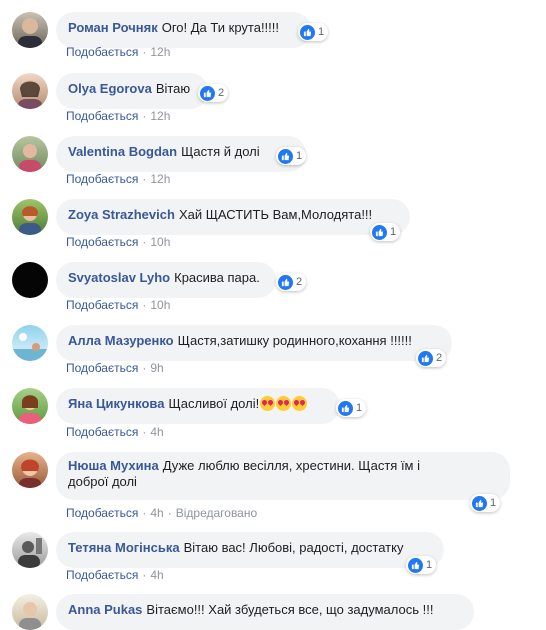  Describe the element at coordinates (116, 403) in the screenshot. I see `comment-author: Яна Цикункова` at that location.